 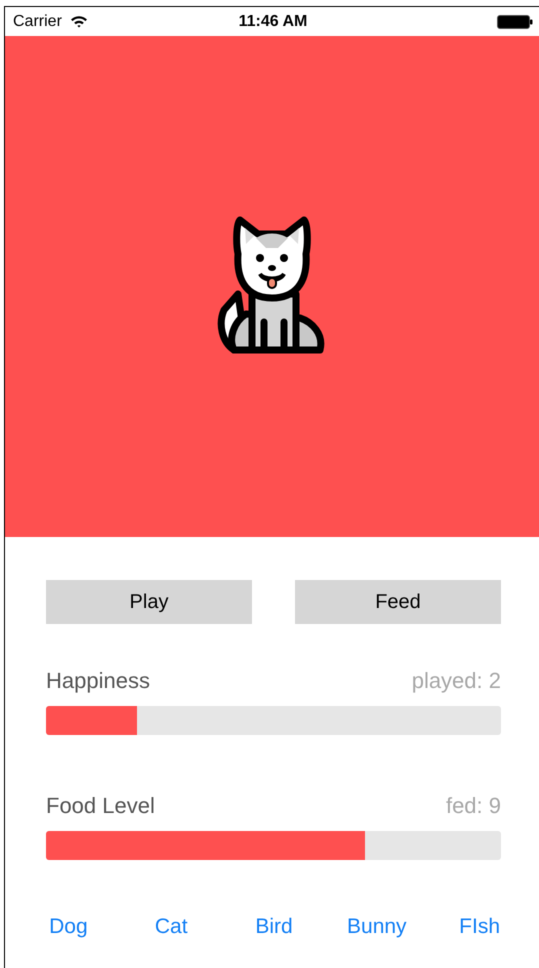 What do you see at coordinates (79, 21) in the screenshot?
I see `wifi-icon` at bounding box center [79, 21].